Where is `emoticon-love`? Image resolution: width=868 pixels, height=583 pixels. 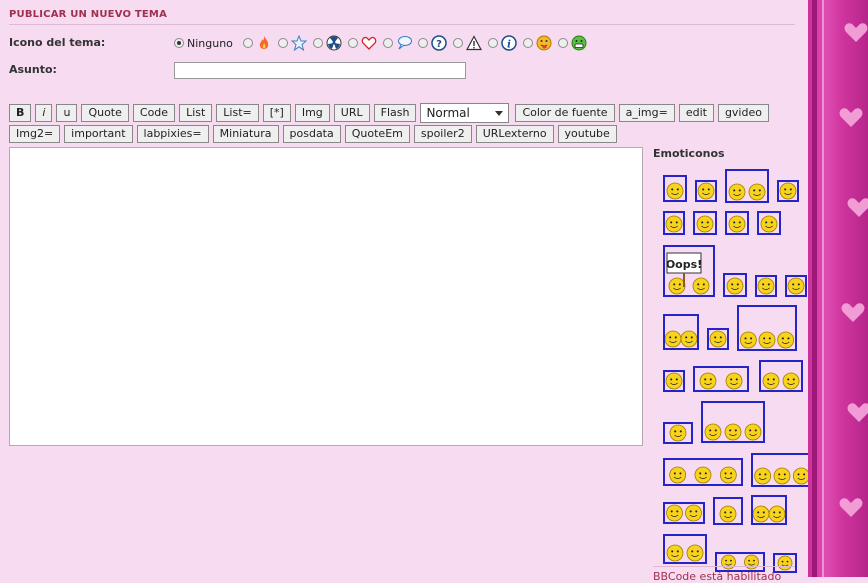
emoticon-love is located at coordinates (782, 470).